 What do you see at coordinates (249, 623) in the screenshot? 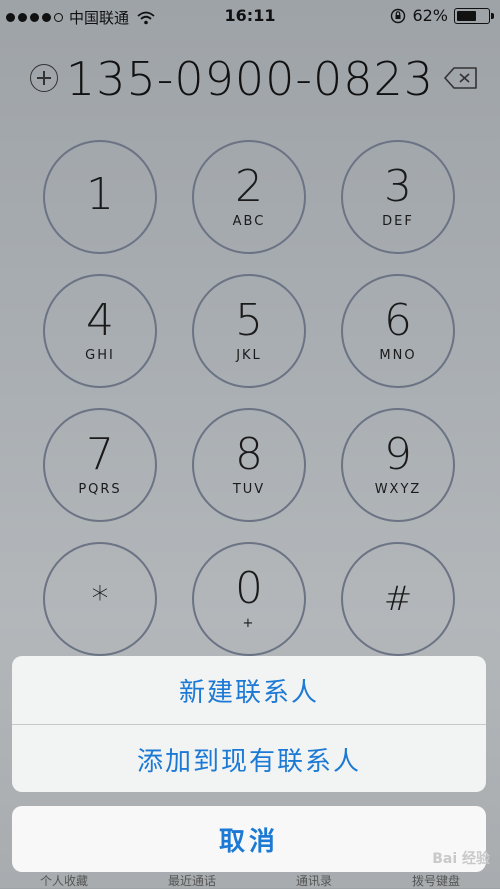
I see `key-letters: +` at bounding box center [249, 623].